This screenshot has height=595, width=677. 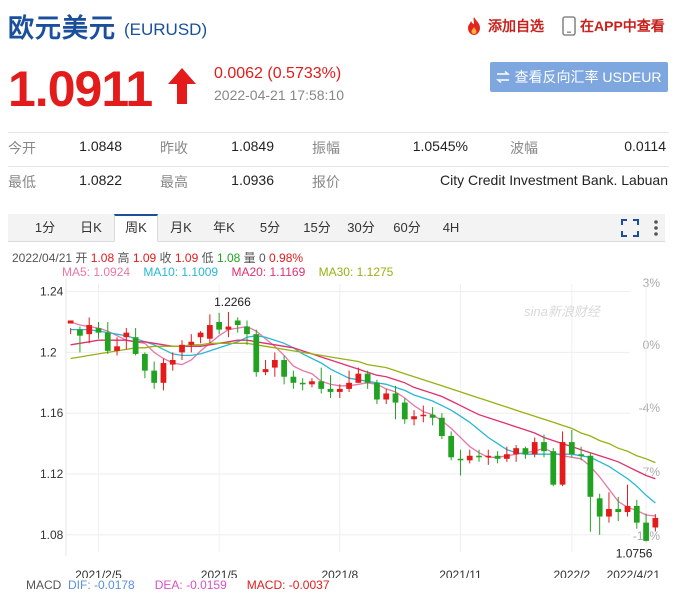 What do you see at coordinates (249, 258) in the screenshot?
I see `ohlc-vol-label: 量` at bounding box center [249, 258].